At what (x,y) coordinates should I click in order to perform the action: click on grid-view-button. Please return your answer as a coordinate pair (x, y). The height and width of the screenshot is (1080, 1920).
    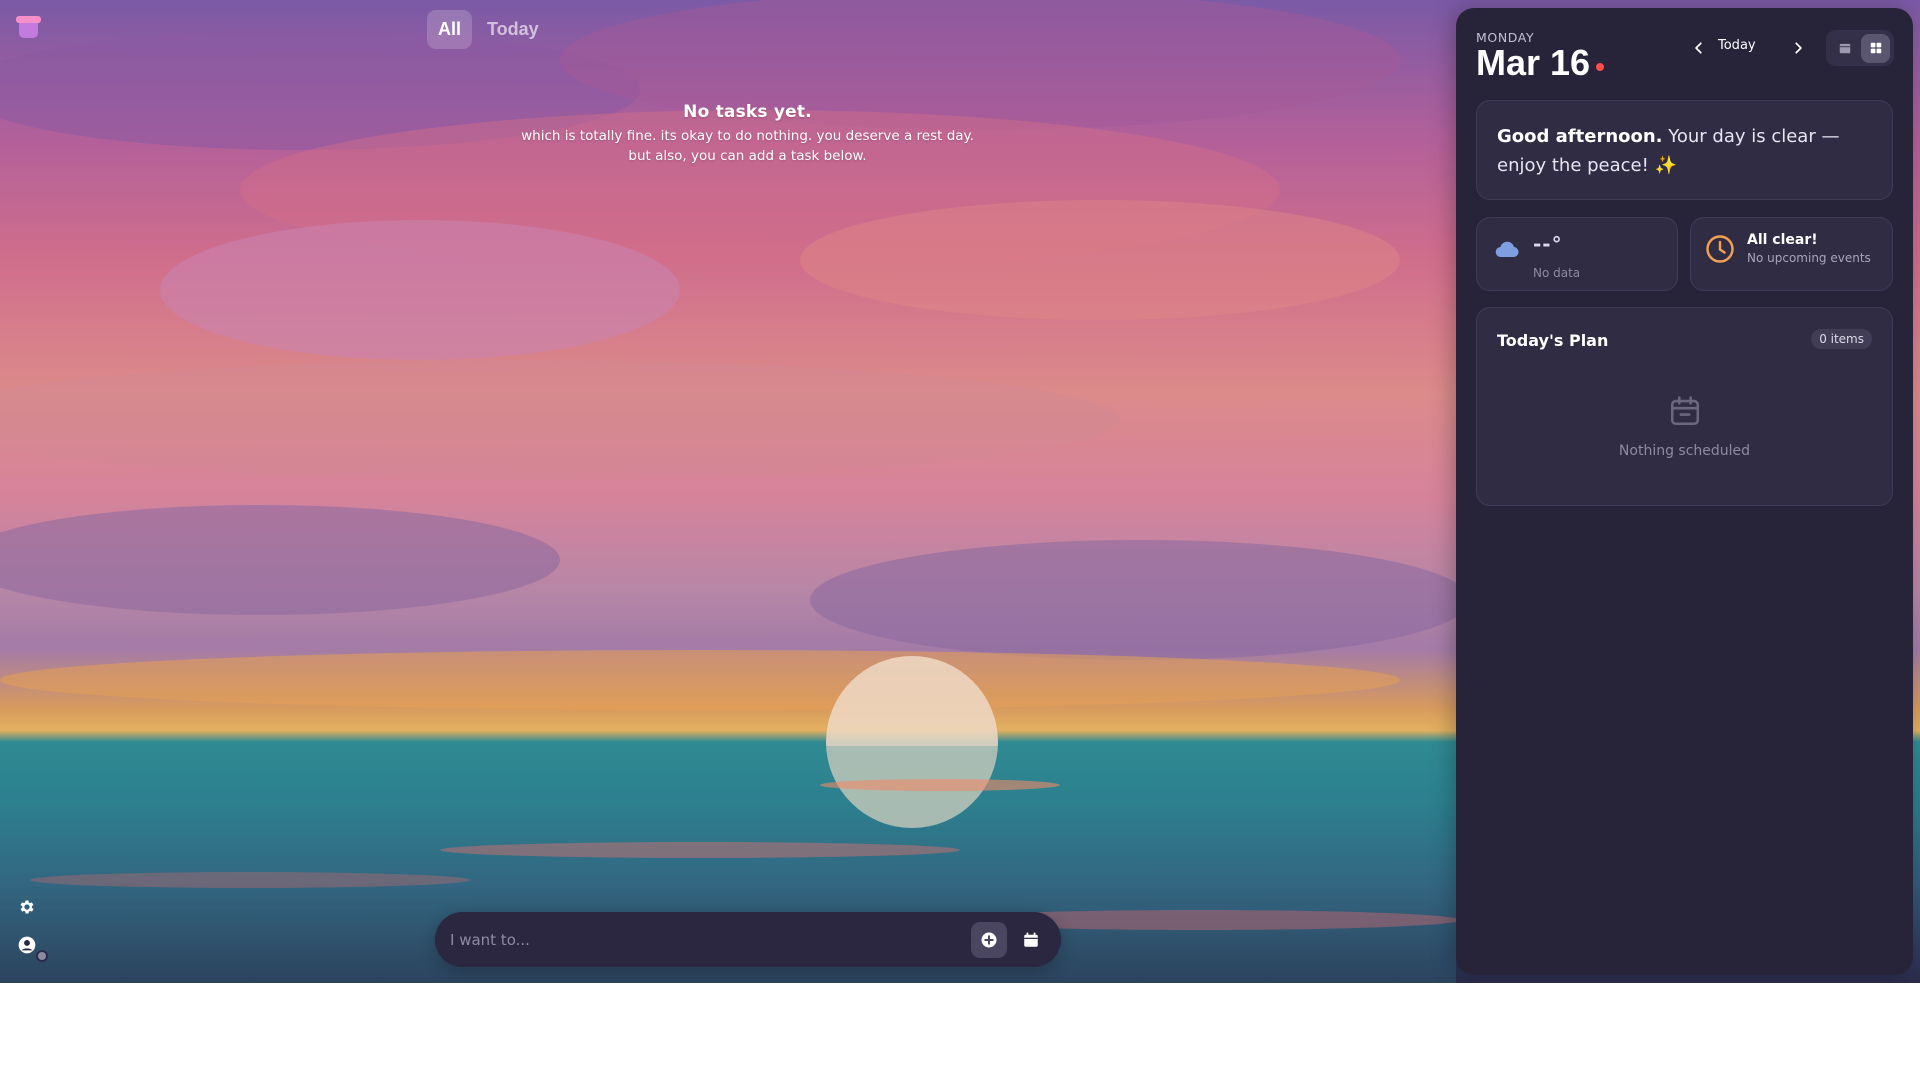
    Looking at the image, I should click on (1875, 48).